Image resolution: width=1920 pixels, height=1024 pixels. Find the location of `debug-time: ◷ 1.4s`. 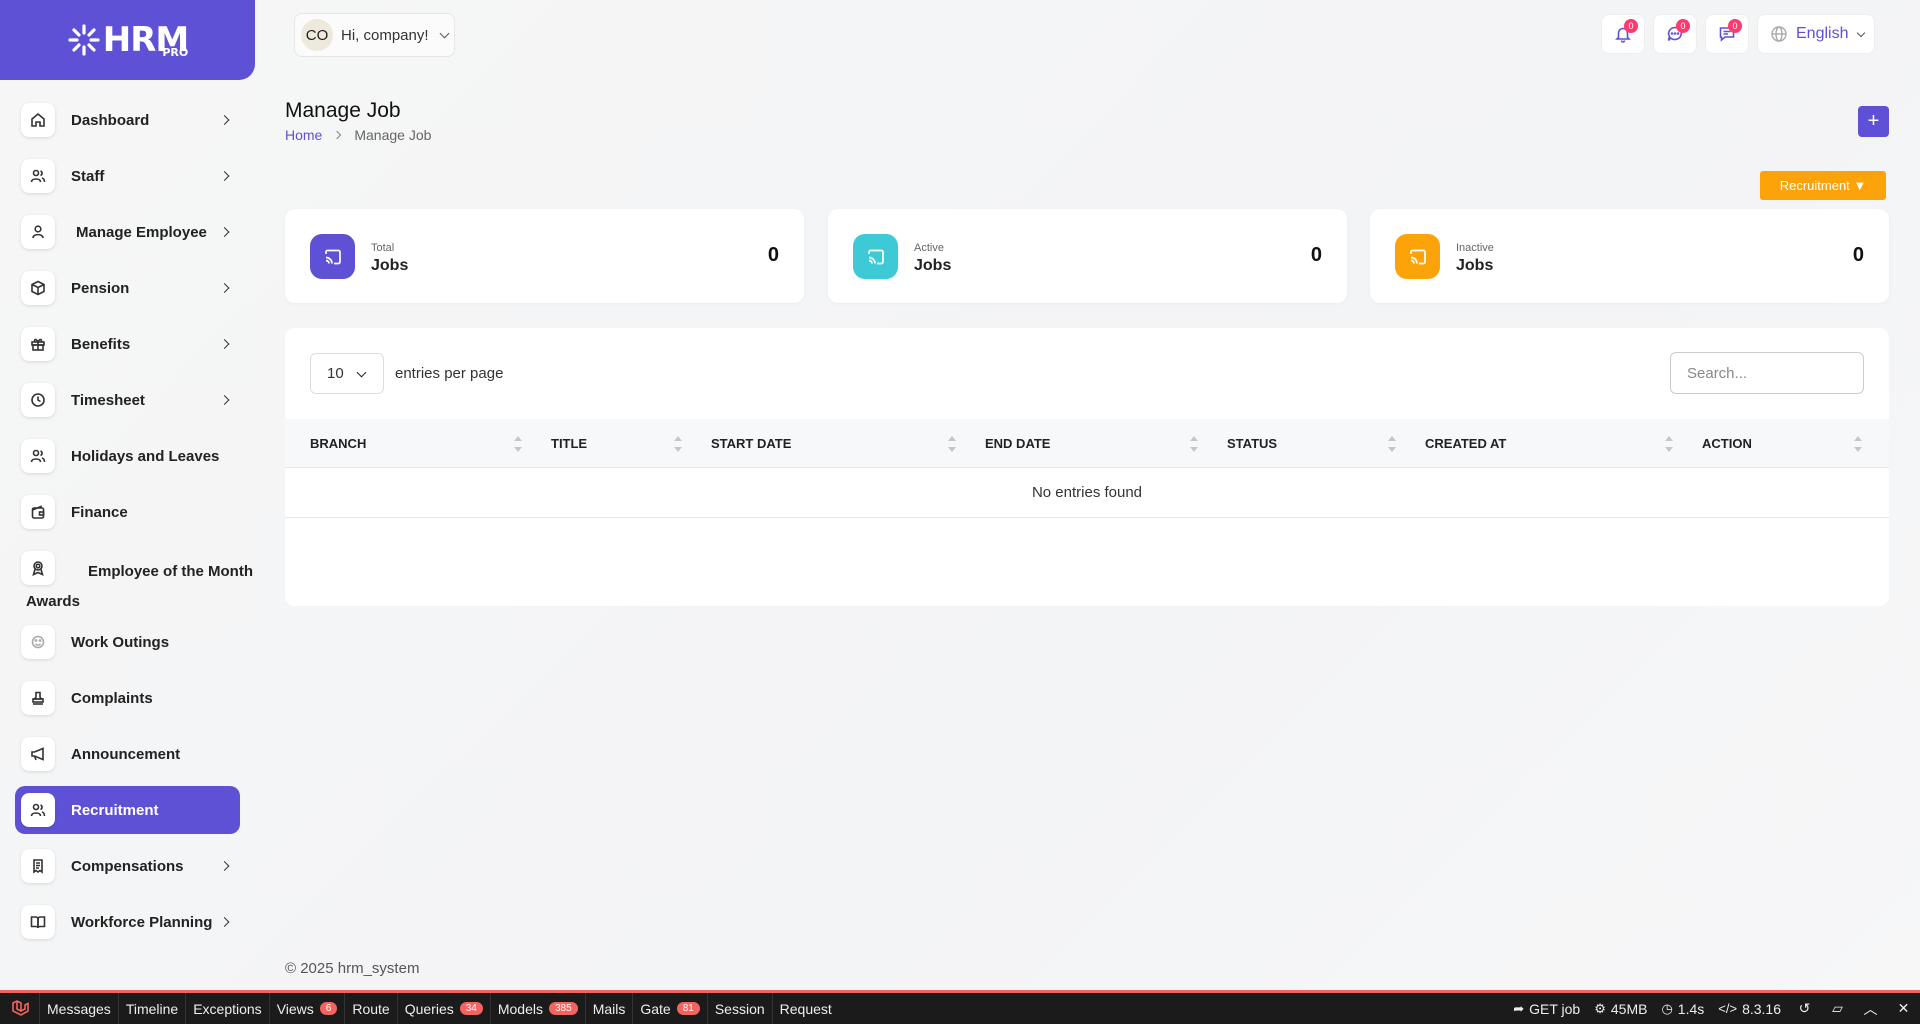

debug-time: ◷ 1.4s is located at coordinates (1682, 1008).